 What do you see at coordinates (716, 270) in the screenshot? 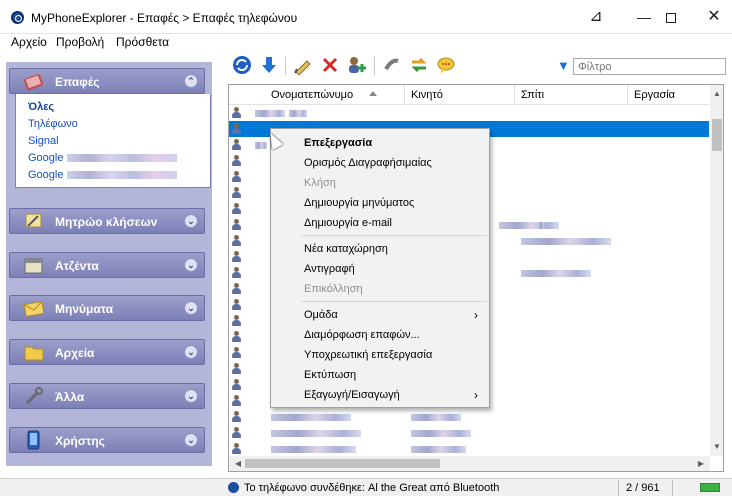
I see `vertical-scrollbar: ▲ ▼` at bounding box center [716, 270].